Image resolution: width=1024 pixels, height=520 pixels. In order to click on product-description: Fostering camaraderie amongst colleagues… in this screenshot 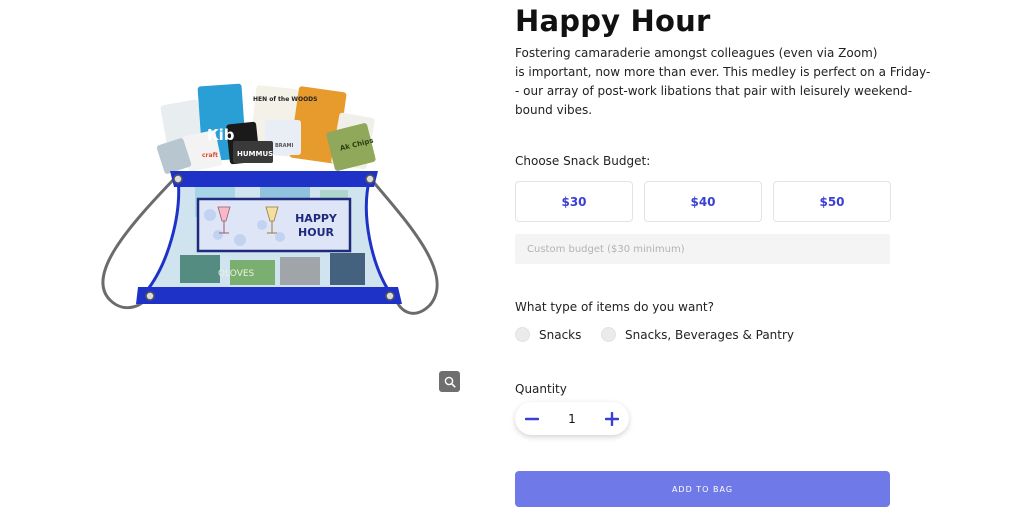, I will do `click(723, 82)`.